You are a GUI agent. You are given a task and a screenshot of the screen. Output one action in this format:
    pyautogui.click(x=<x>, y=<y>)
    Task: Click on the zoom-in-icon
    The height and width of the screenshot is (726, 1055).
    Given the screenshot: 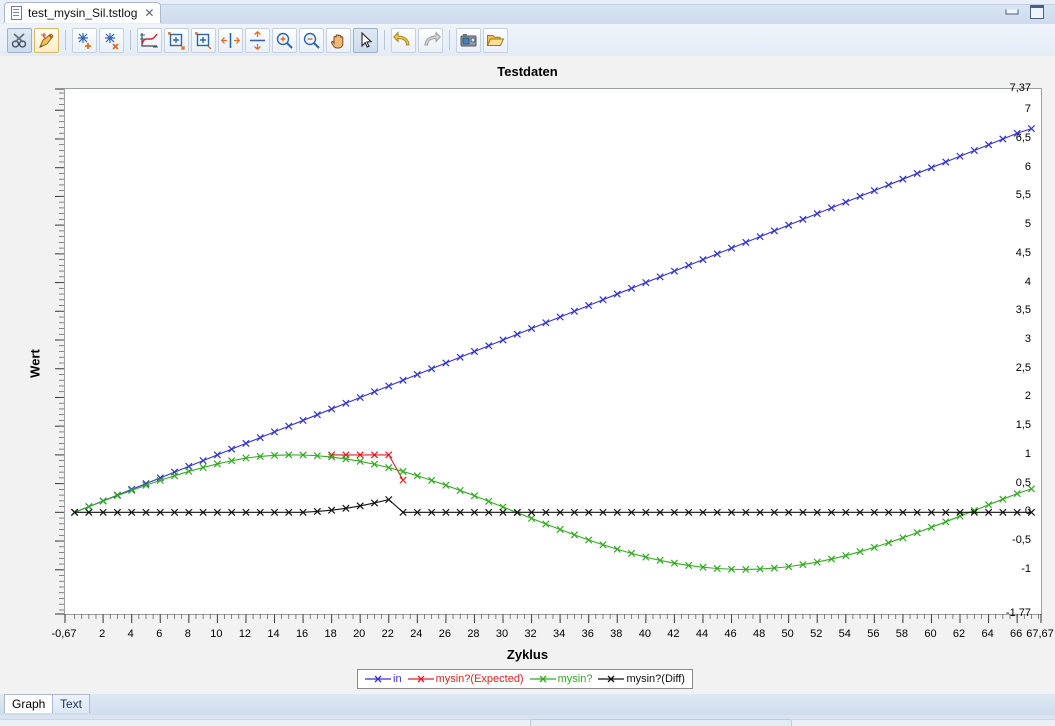 What is the action you would take?
    pyautogui.click(x=284, y=40)
    